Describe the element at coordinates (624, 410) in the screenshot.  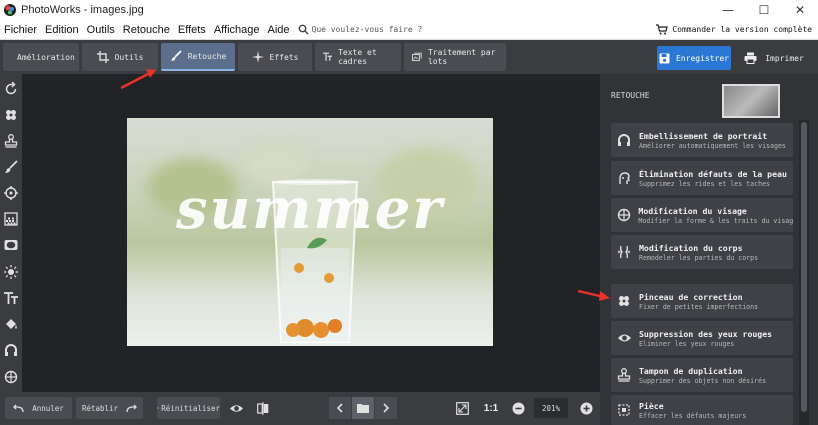
I see `patch-icon` at that location.